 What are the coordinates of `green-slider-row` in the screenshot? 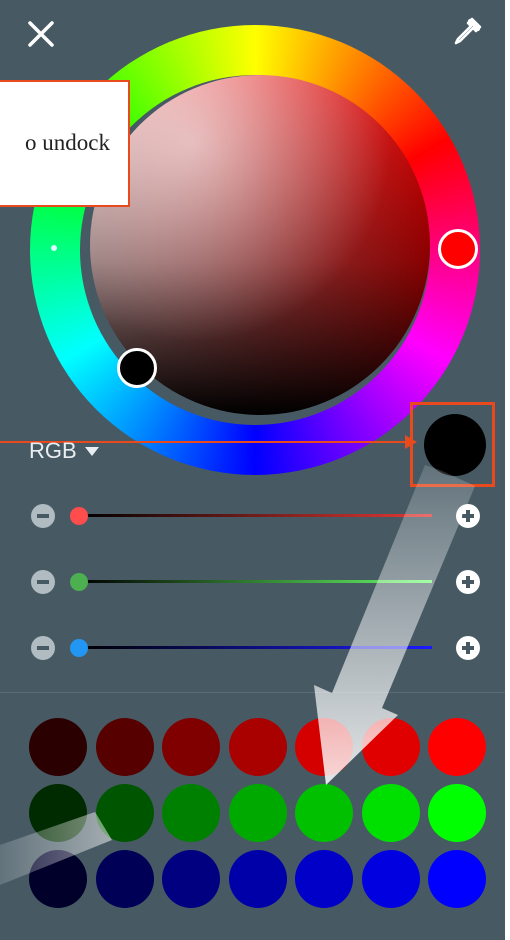 It's located at (257, 582).